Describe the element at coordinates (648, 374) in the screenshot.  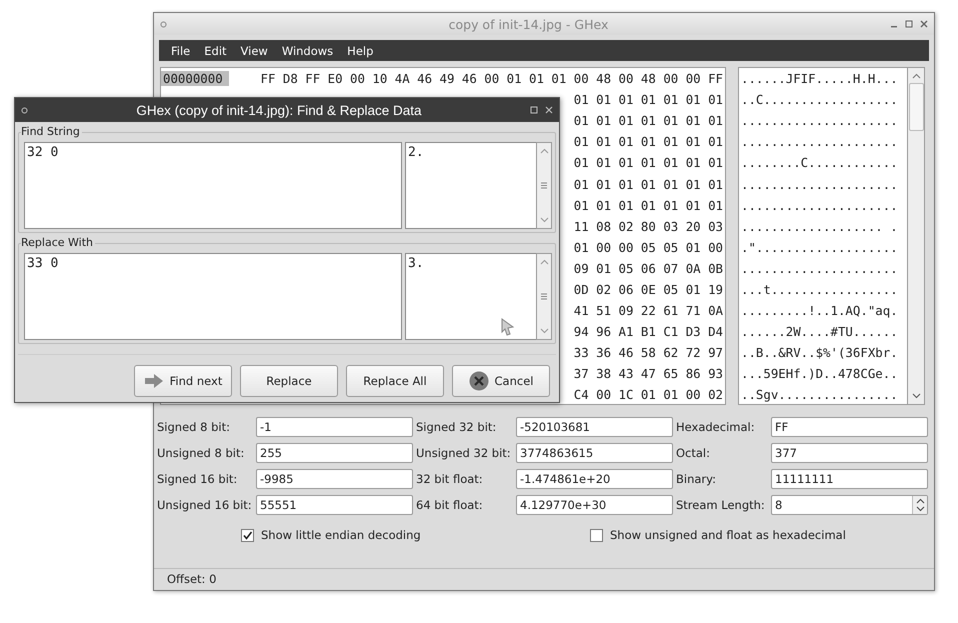
I see `hex-bytes: 37 38 43 47 65 86 93` at that location.